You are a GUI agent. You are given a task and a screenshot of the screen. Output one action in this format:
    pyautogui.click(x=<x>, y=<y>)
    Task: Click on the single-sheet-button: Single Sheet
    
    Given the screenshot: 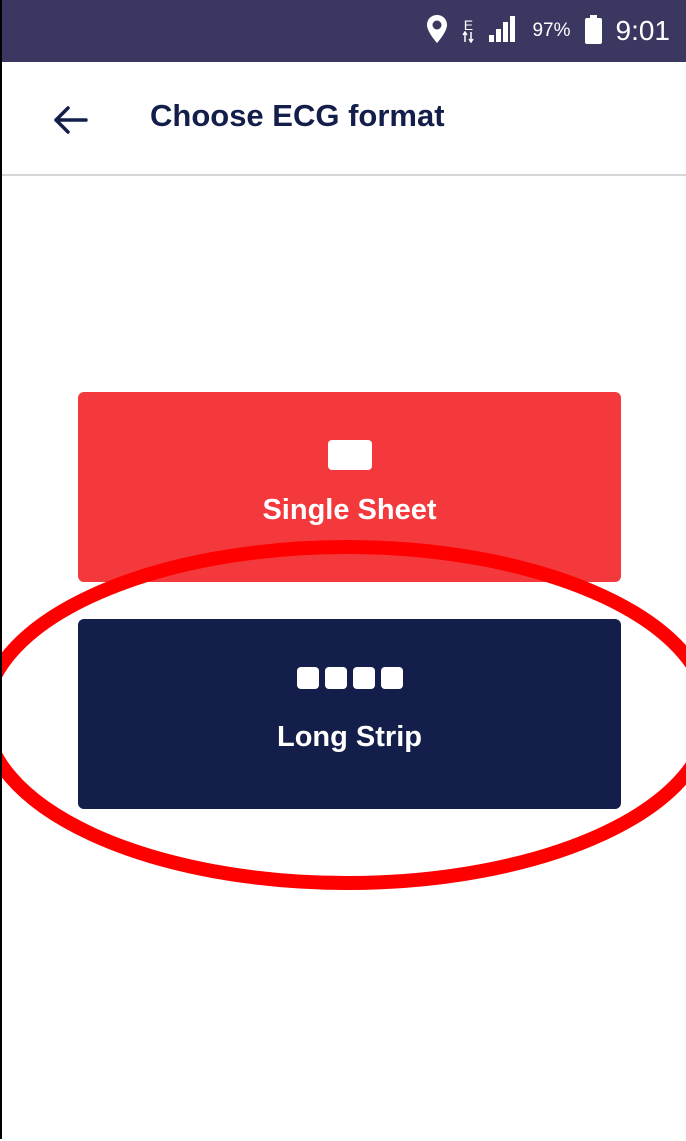 What is the action you would take?
    pyautogui.click(x=349, y=487)
    